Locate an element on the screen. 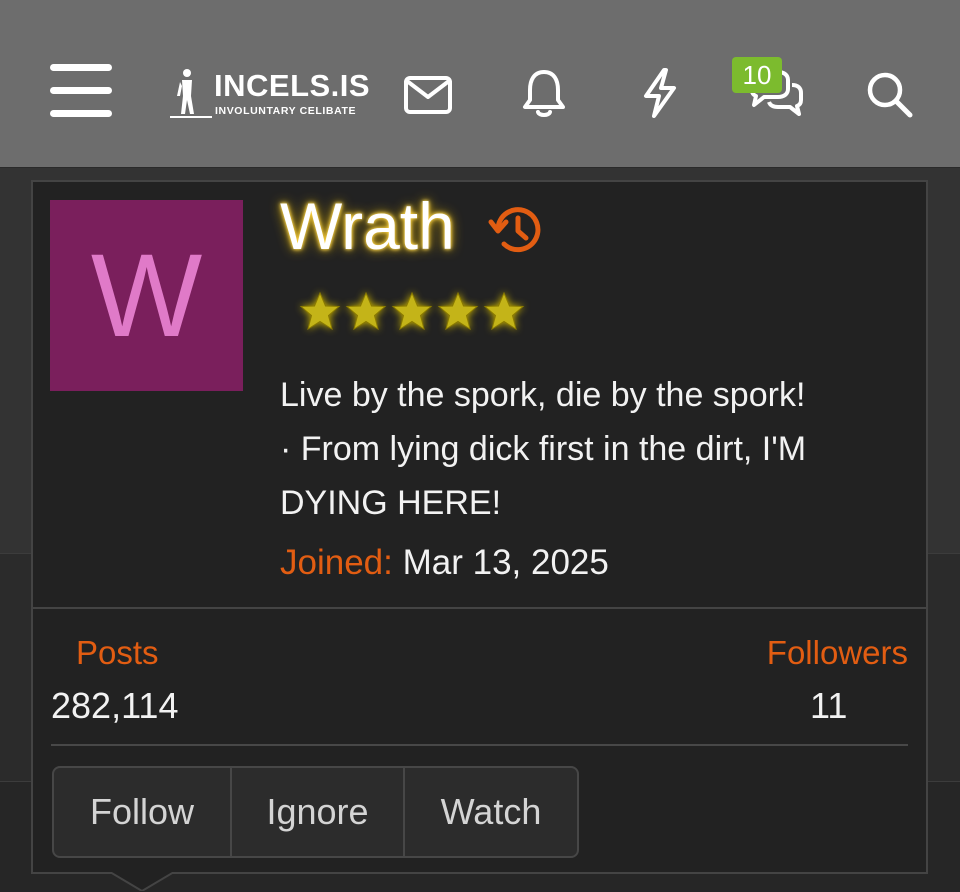 This screenshot has width=960, height=892. mail-icon is located at coordinates (428, 95).